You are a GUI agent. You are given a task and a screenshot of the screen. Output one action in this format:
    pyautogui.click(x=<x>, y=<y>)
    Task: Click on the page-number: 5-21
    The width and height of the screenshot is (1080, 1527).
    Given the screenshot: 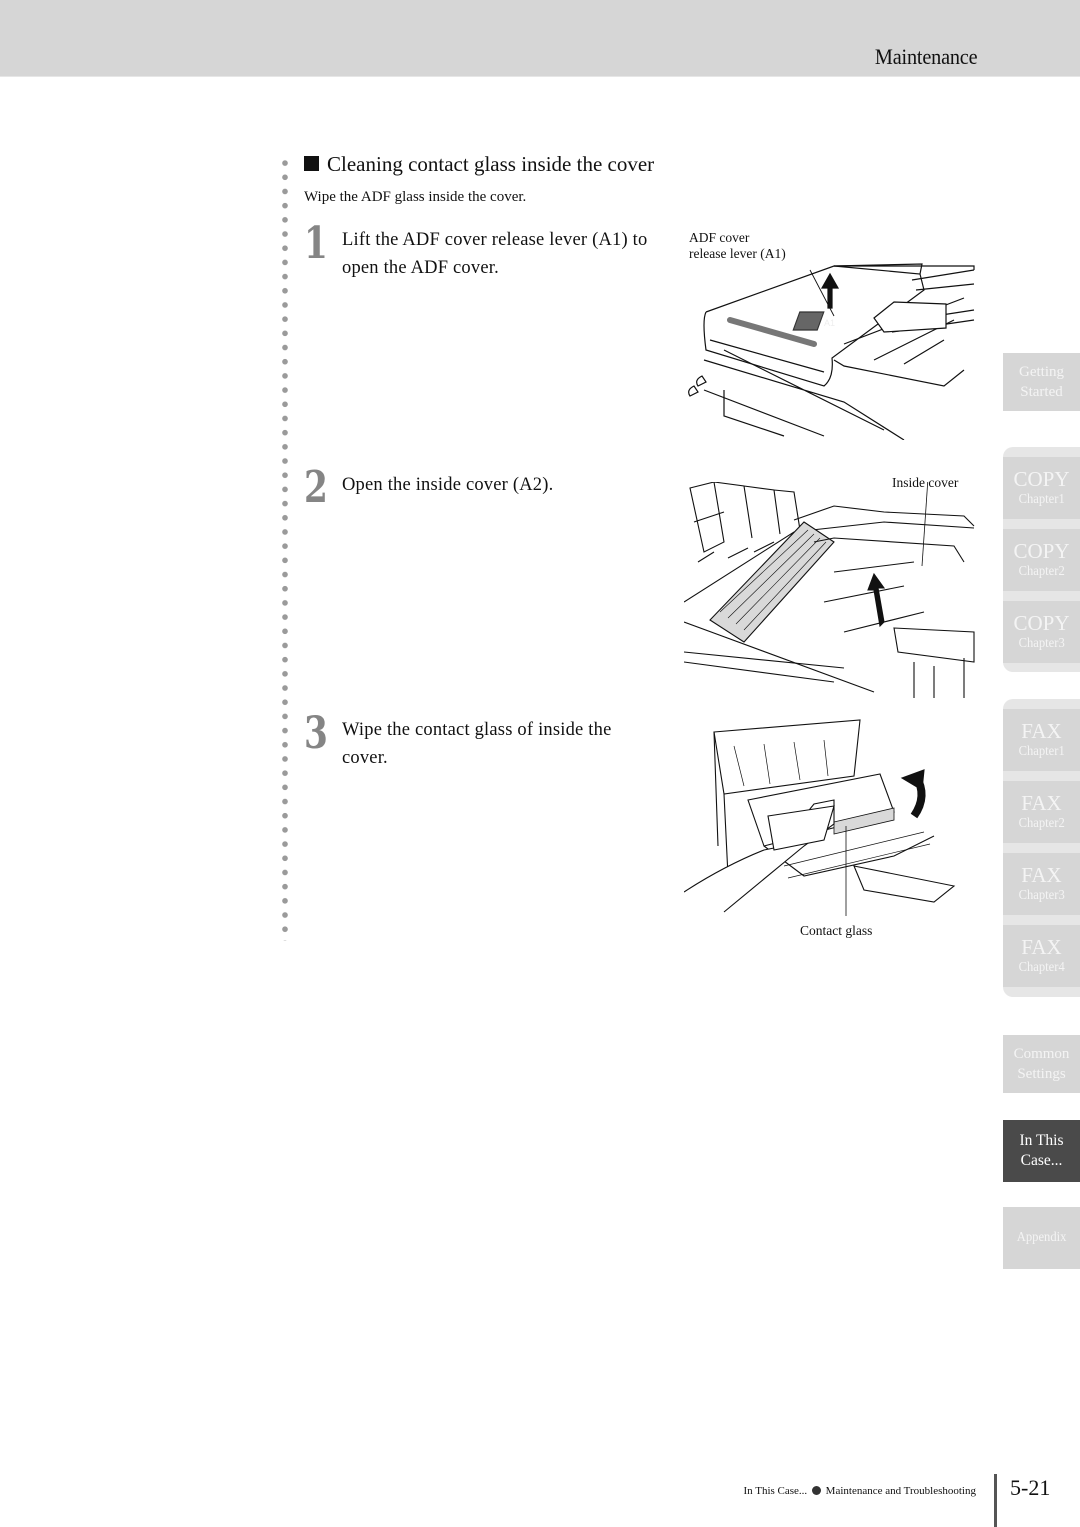 What is the action you would take?
    pyautogui.click(x=1030, y=1487)
    